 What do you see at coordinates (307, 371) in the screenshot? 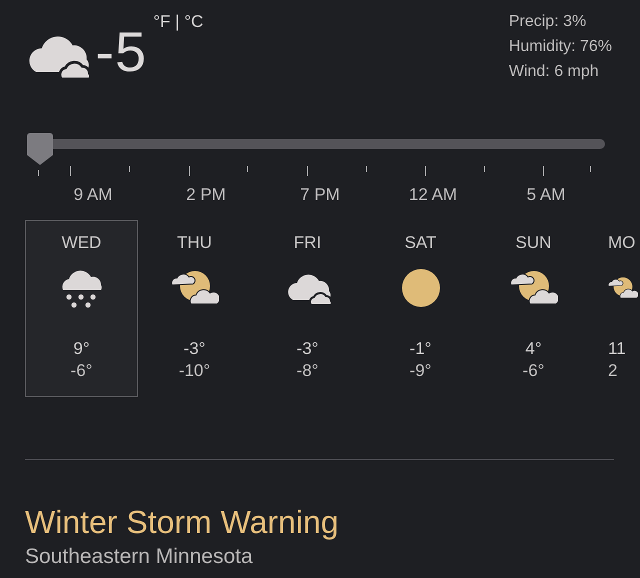
I see `low-temperature: -8°` at bounding box center [307, 371].